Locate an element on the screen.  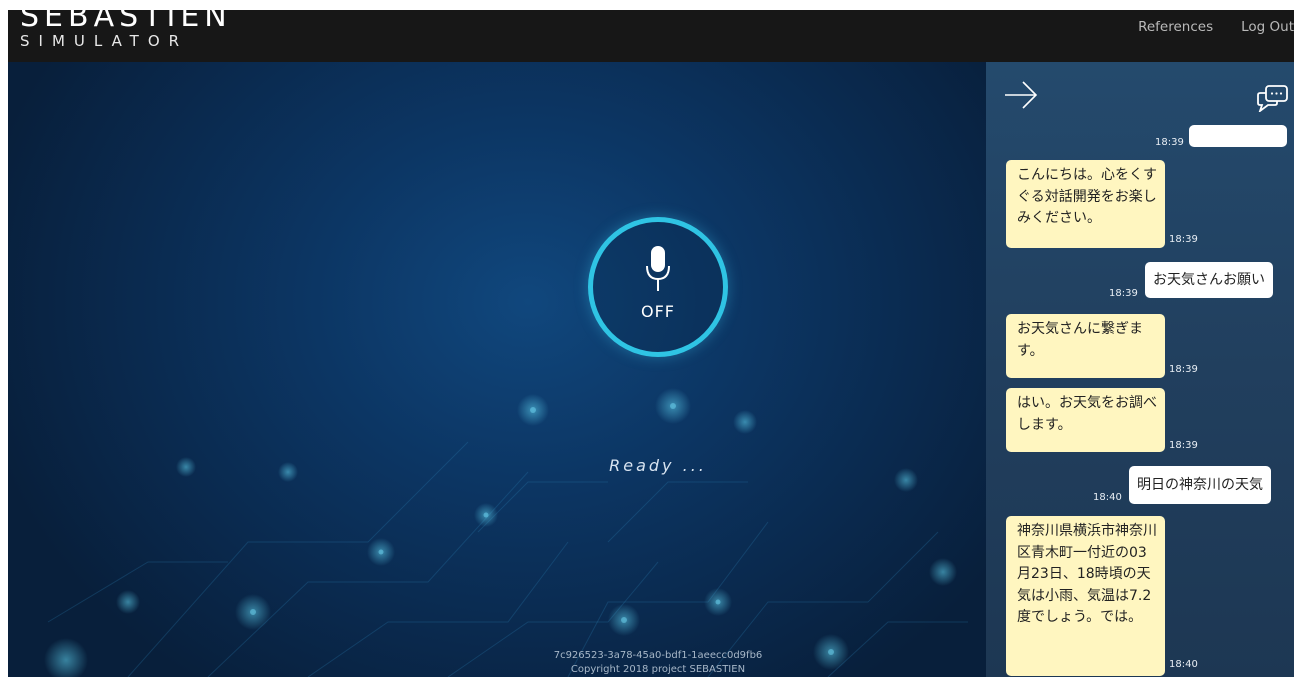
bot-bubble: はい。お天気をお調べします。 is located at coordinates (1085, 420).